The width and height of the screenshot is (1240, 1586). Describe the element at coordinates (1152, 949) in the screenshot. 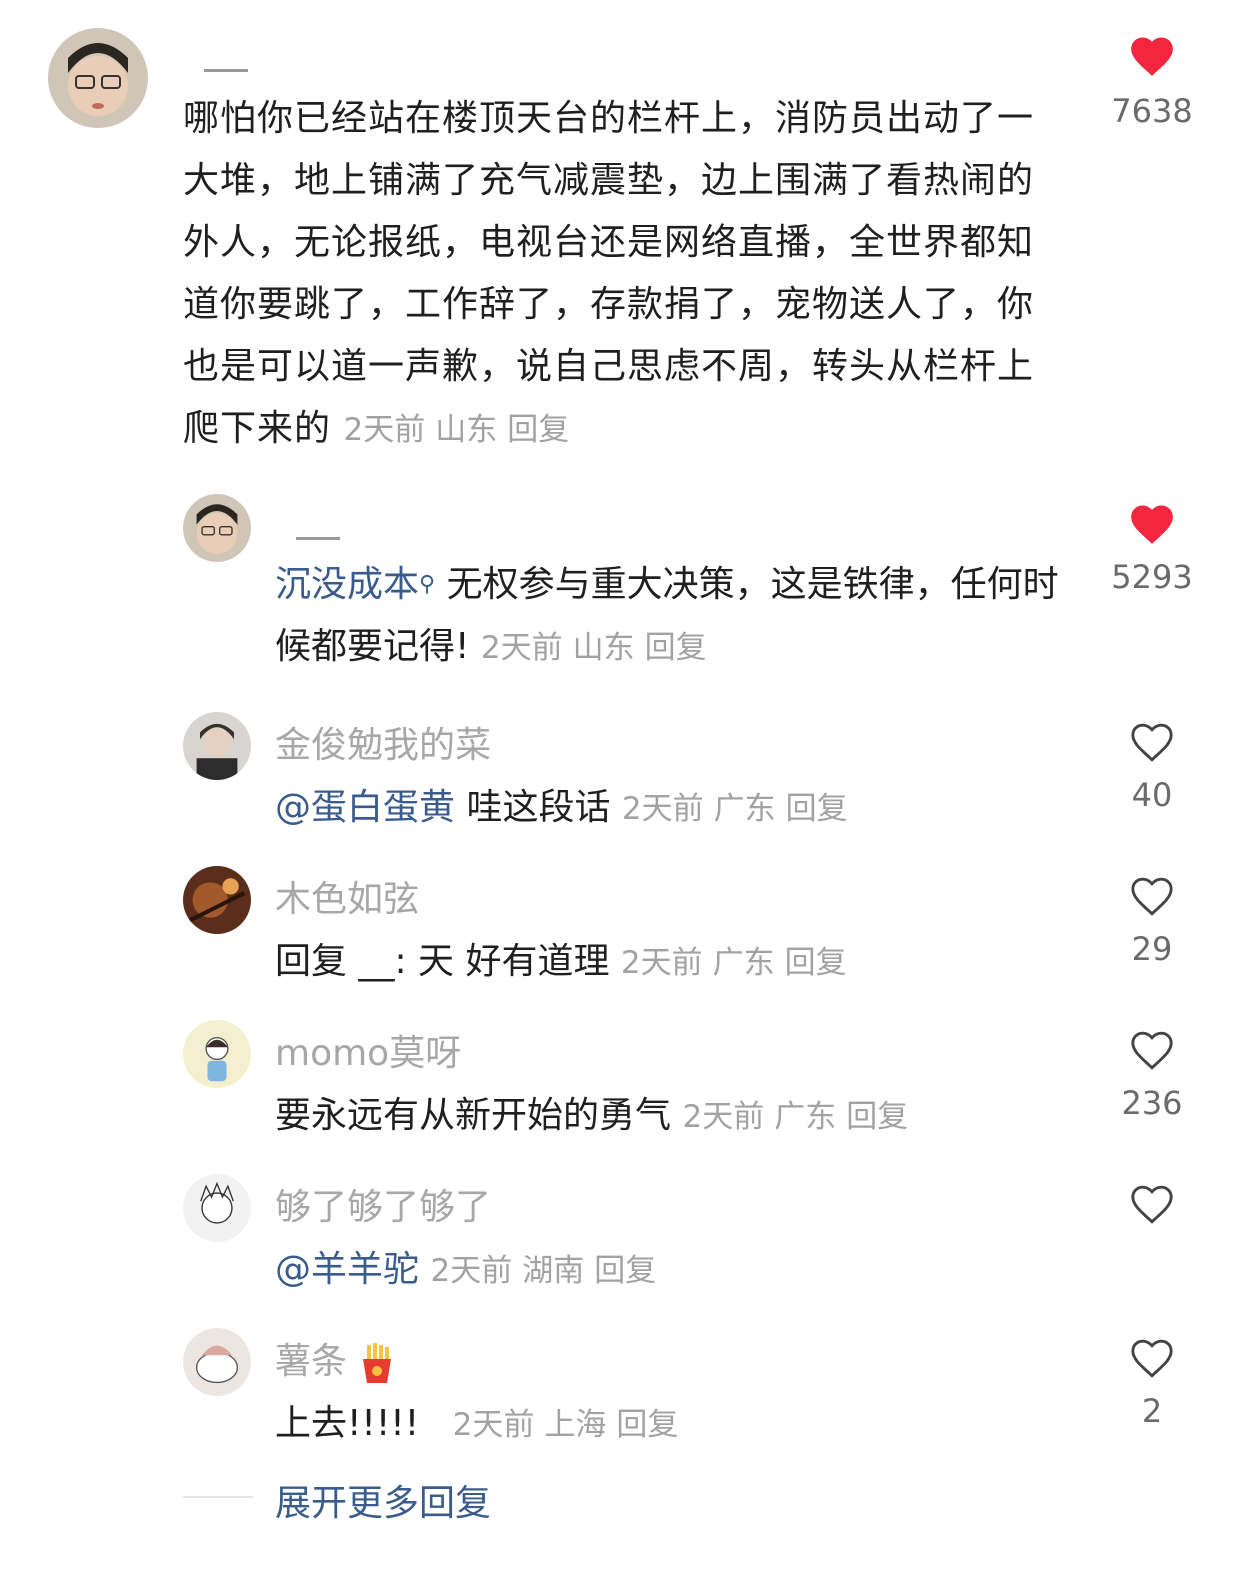

I see `like-count: 29` at that location.